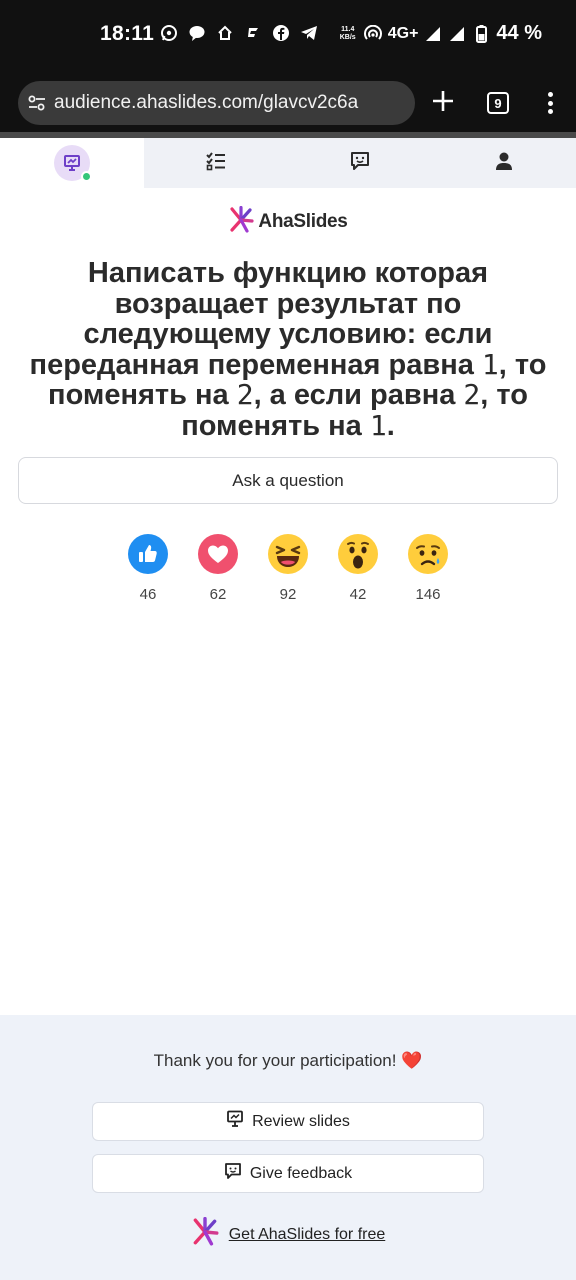 The height and width of the screenshot is (1280, 576). Describe the element at coordinates (225, 33) in the screenshot. I see `home-icon` at that location.